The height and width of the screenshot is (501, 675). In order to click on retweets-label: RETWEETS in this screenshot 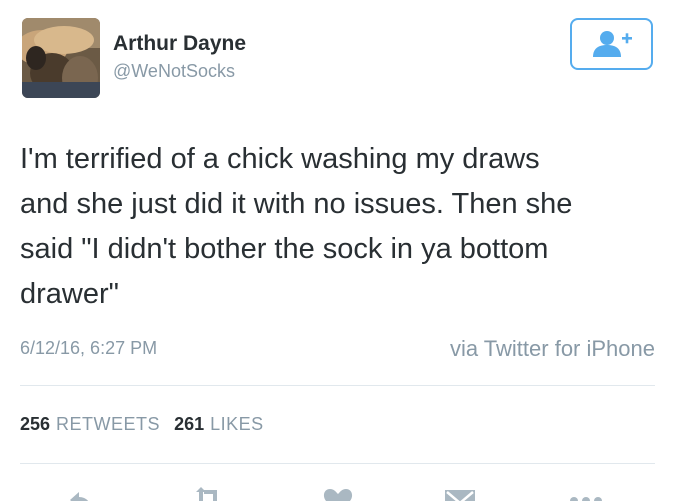, I will do `click(108, 424)`.